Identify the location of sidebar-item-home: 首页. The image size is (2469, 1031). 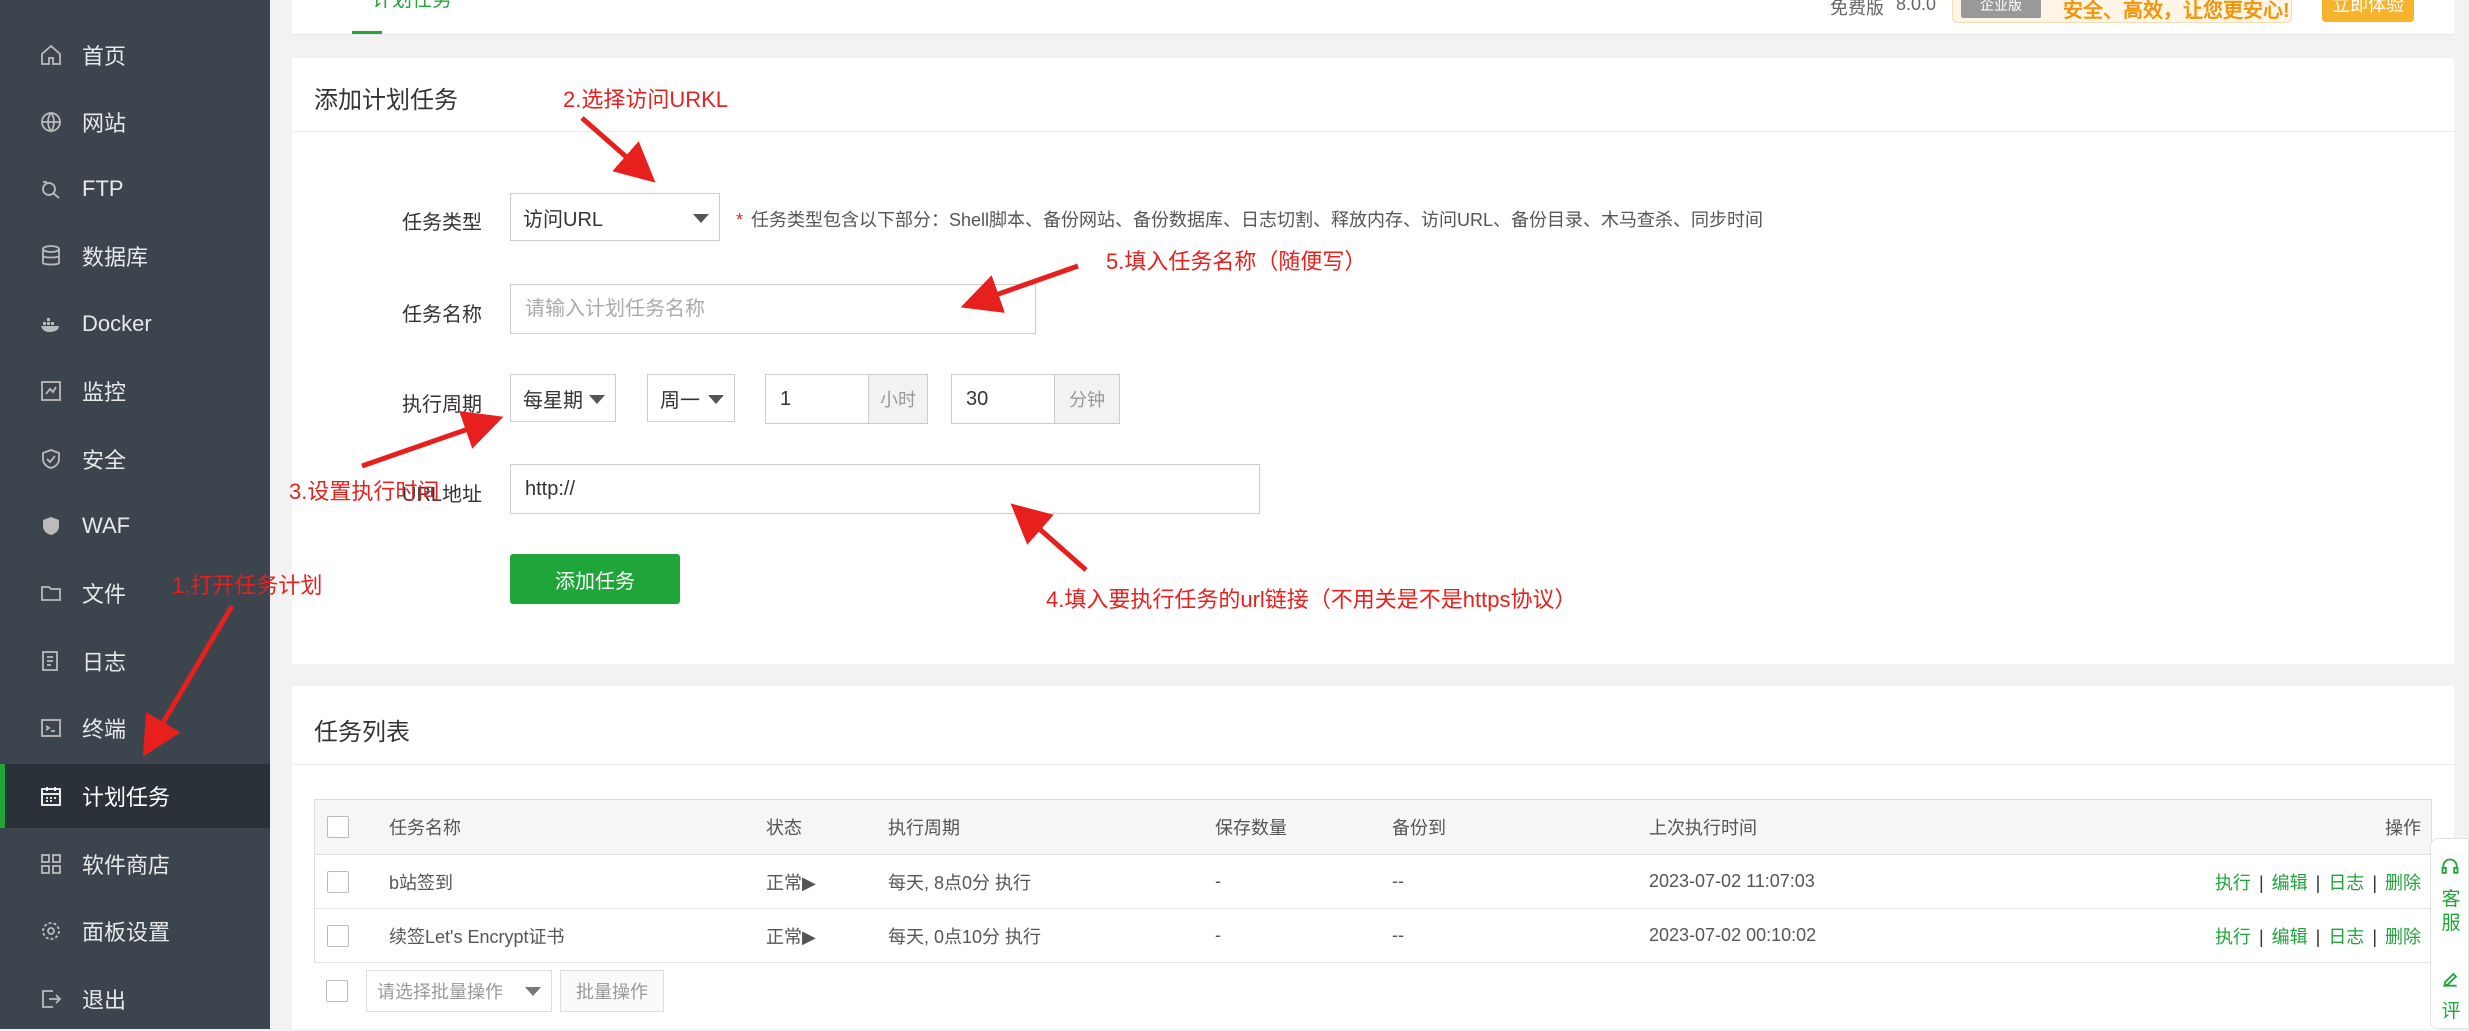
(135, 55).